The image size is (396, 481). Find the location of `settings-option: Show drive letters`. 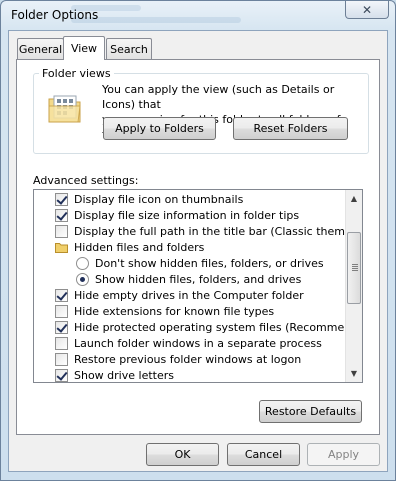

settings-option: Show drive letters is located at coordinates (114, 374).